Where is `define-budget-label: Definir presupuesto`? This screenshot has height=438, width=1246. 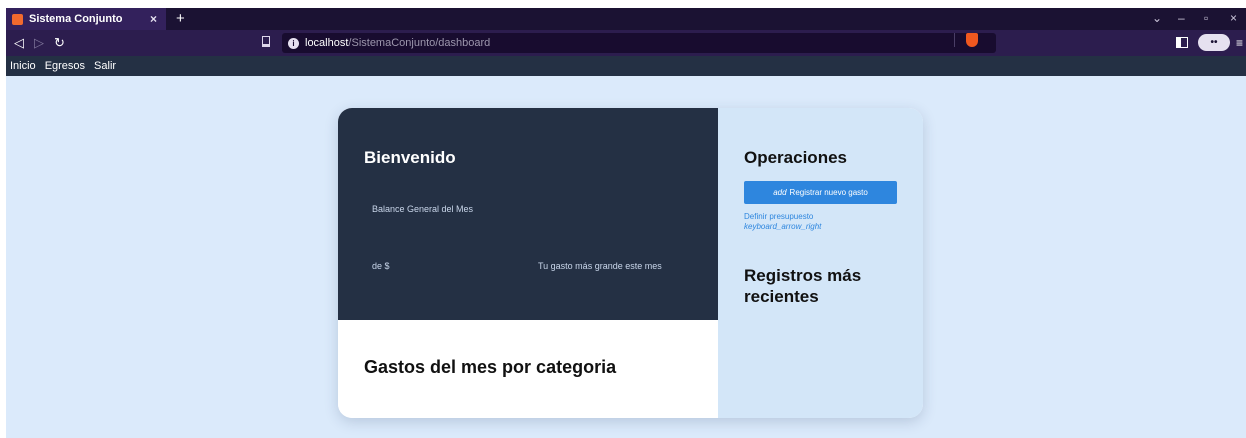 define-budget-label: Definir presupuesto is located at coordinates (779, 216).